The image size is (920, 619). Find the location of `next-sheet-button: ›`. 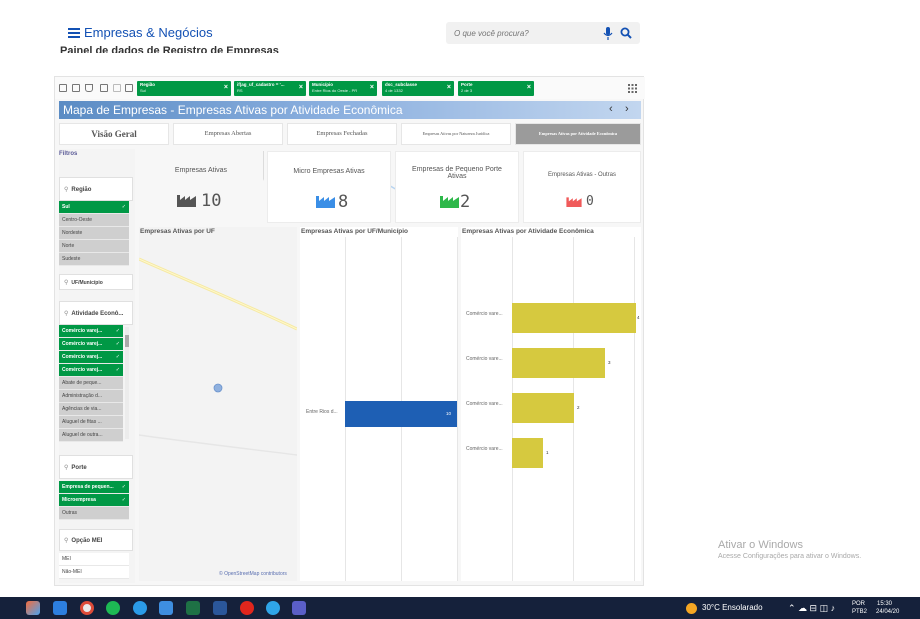

next-sheet-button: › is located at coordinates (627, 109).